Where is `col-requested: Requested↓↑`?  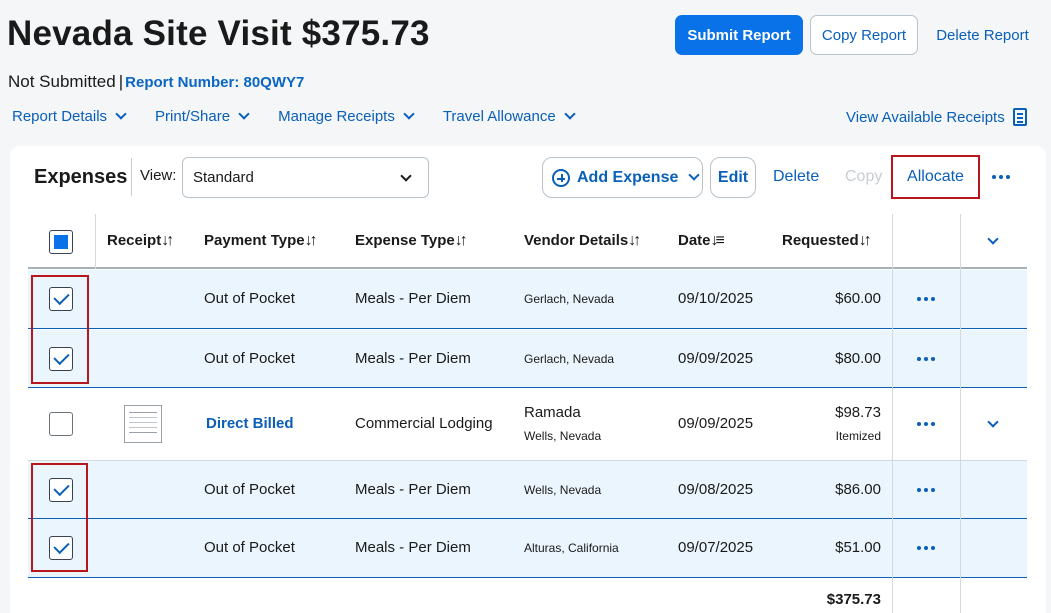 col-requested: Requested↓↑ is located at coordinates (827, 241).